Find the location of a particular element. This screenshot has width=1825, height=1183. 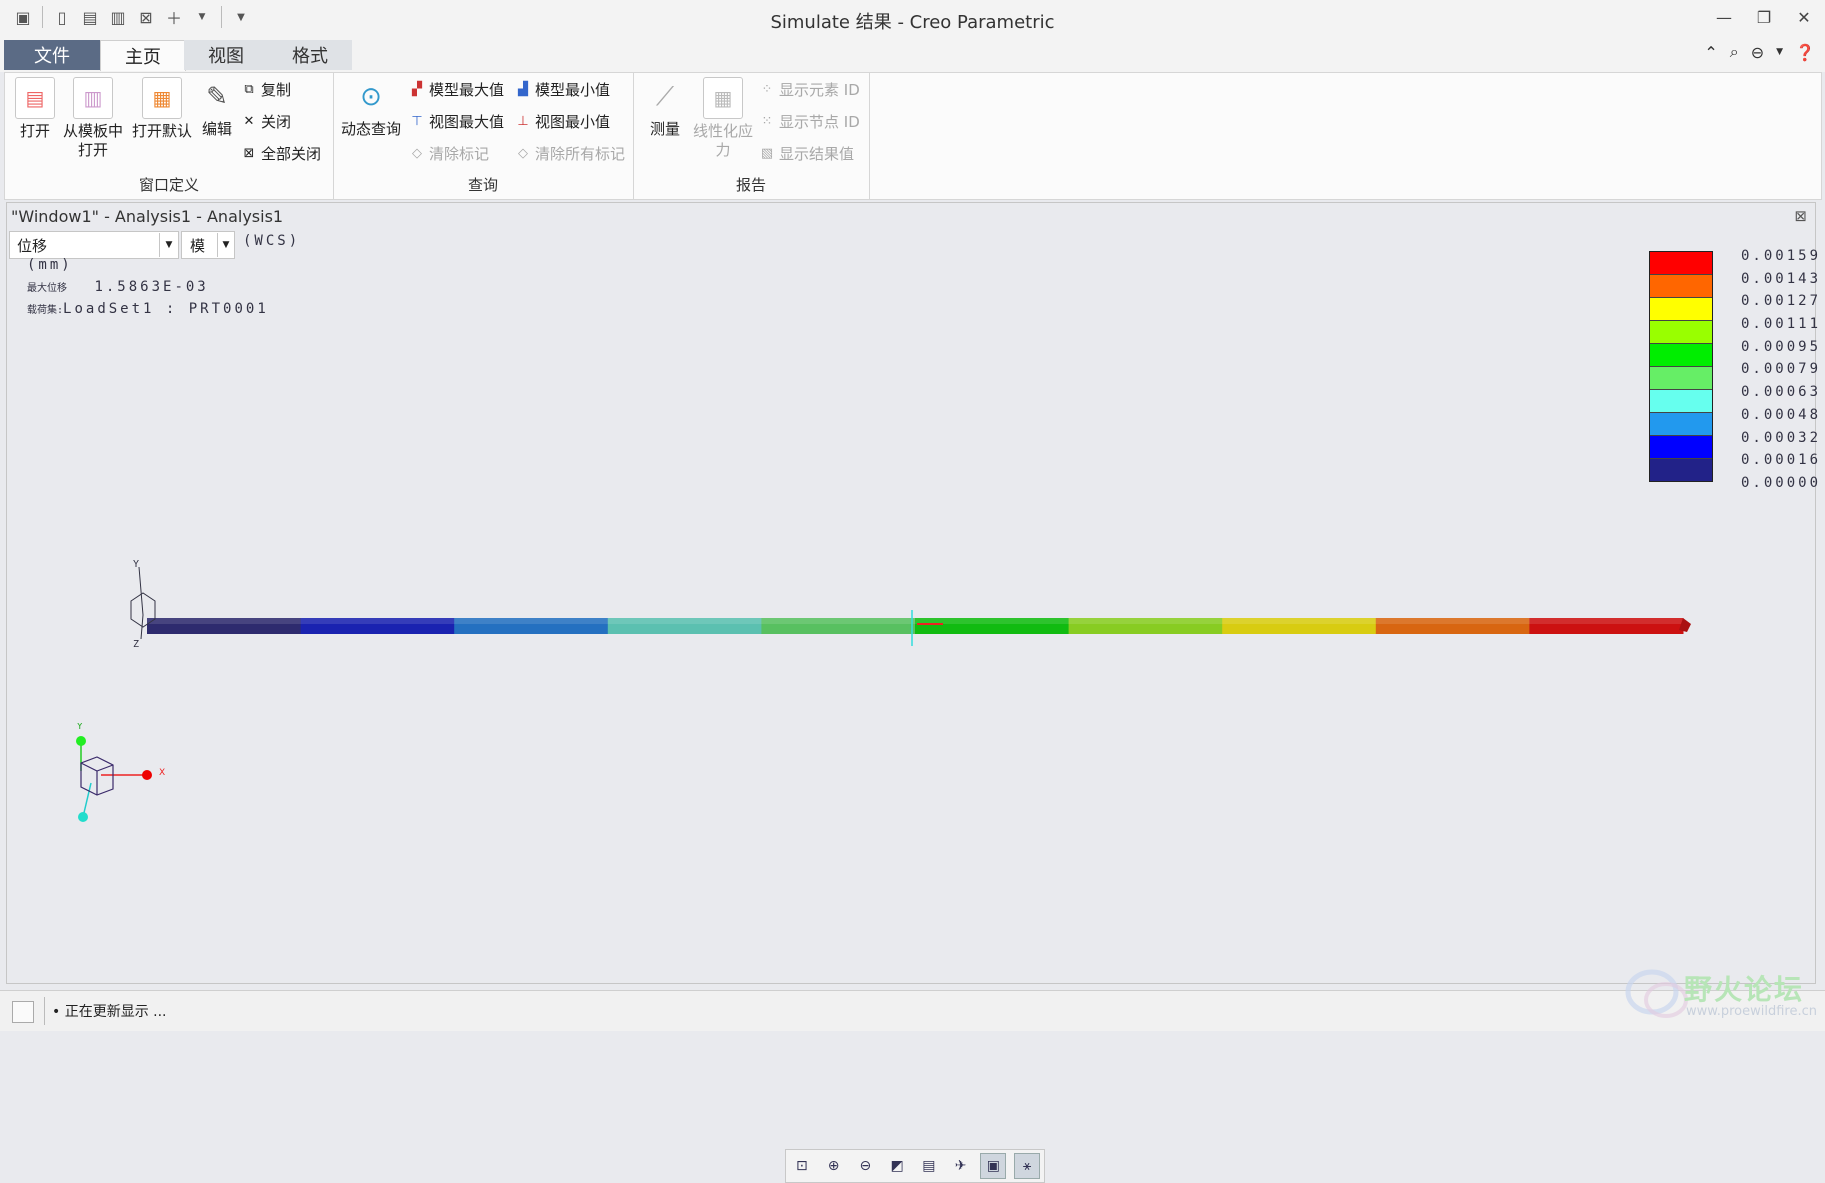

view-max-button: ⊤ 视图最大值 is located at coordinates (456, 121).